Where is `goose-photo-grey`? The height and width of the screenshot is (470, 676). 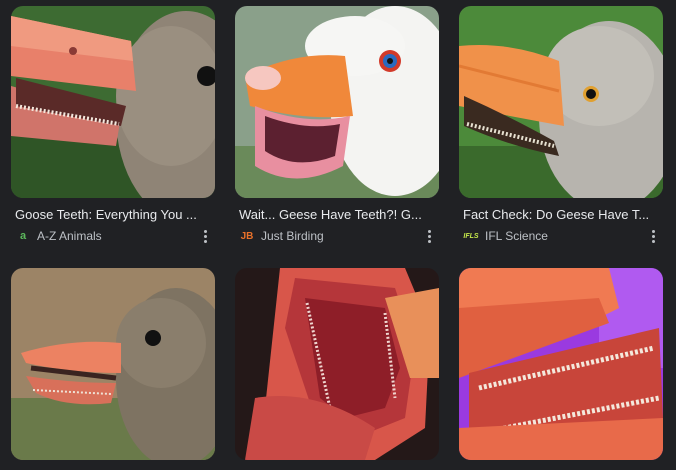 goose-photo-grey is located at coordinates (113, 102).